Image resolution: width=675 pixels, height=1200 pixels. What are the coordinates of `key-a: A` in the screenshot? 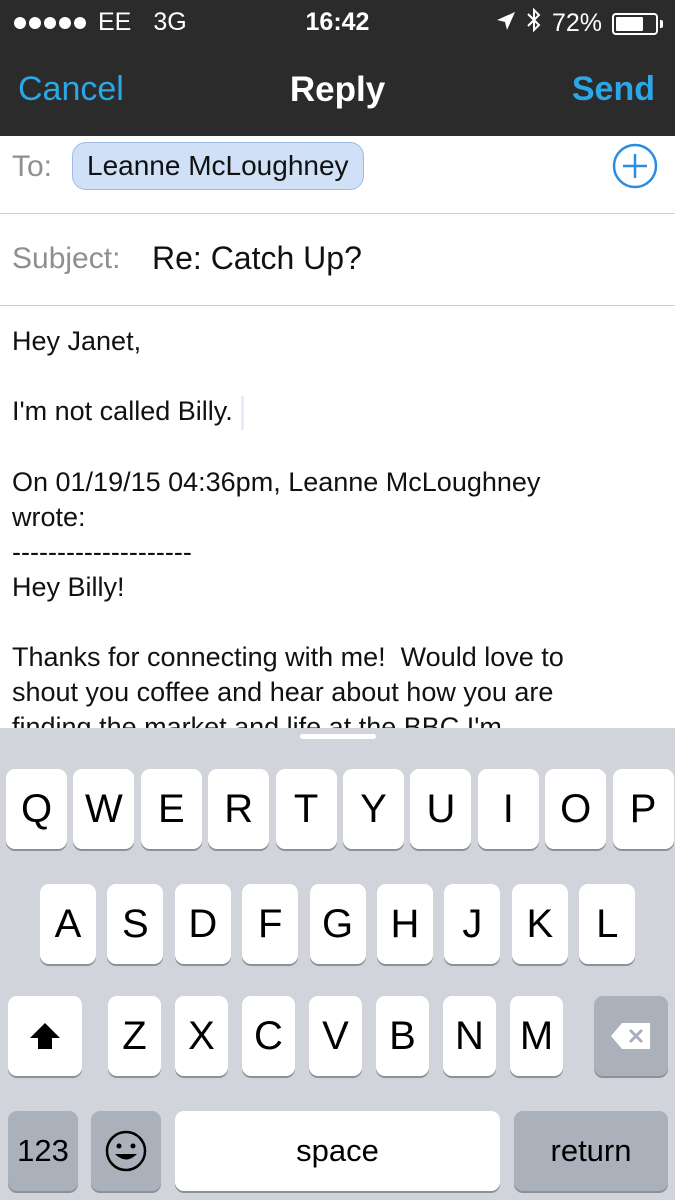 It's located at (68, 924).